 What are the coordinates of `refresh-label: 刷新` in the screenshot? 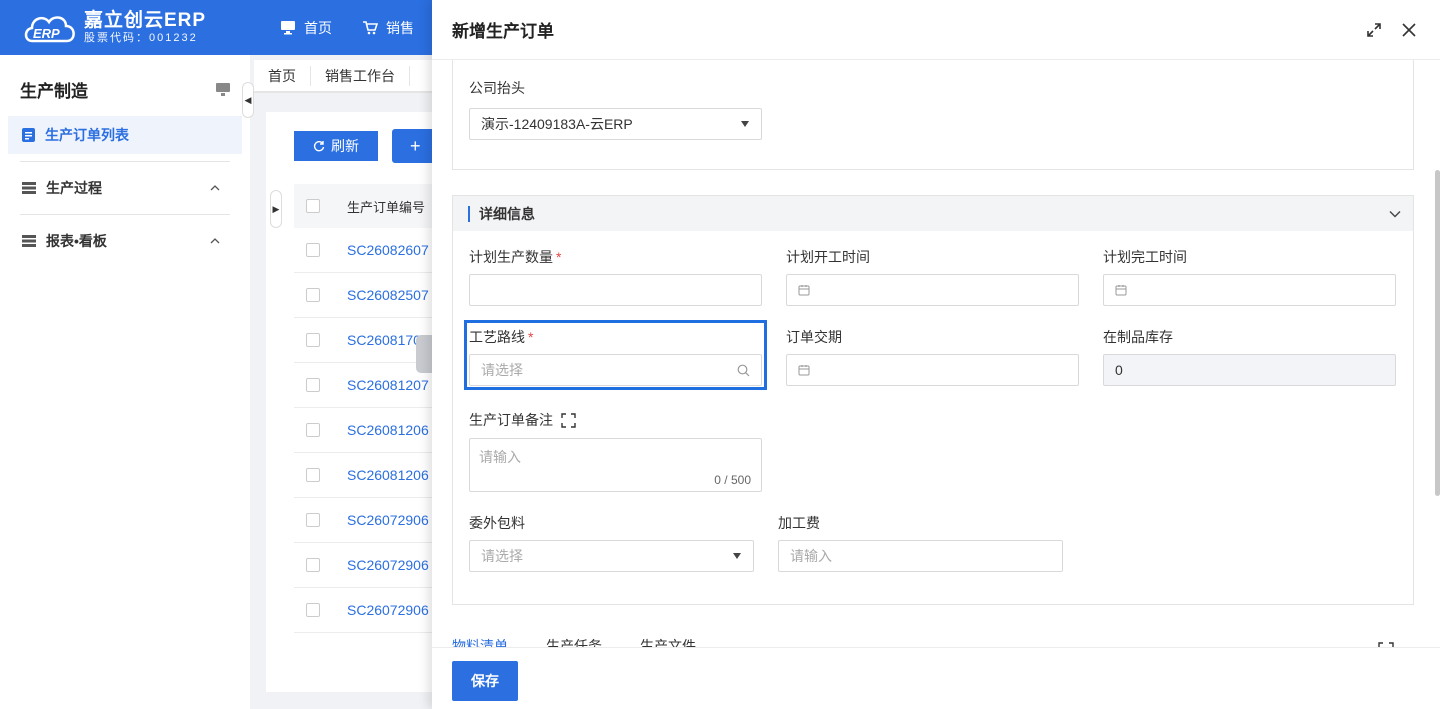 It's located at (345, 146).